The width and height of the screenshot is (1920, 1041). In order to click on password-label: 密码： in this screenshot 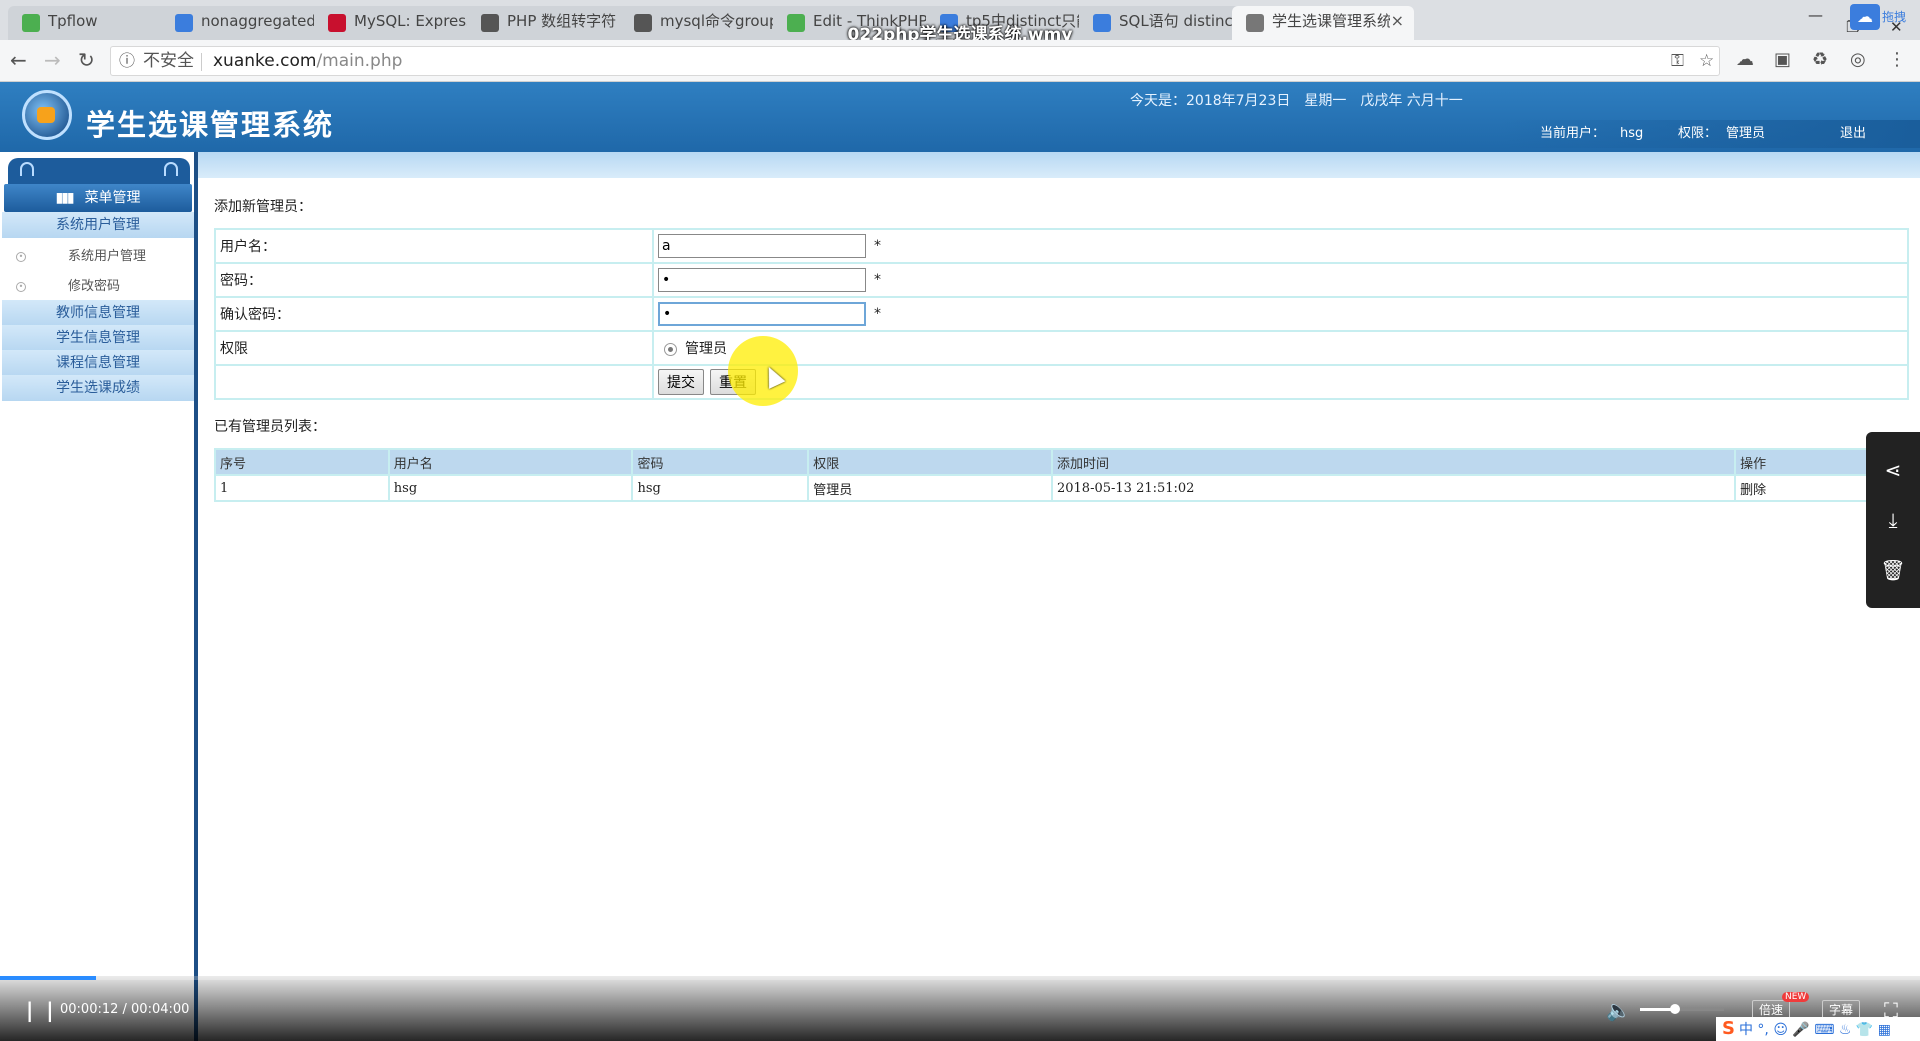, I will do `click(434, 280)`.